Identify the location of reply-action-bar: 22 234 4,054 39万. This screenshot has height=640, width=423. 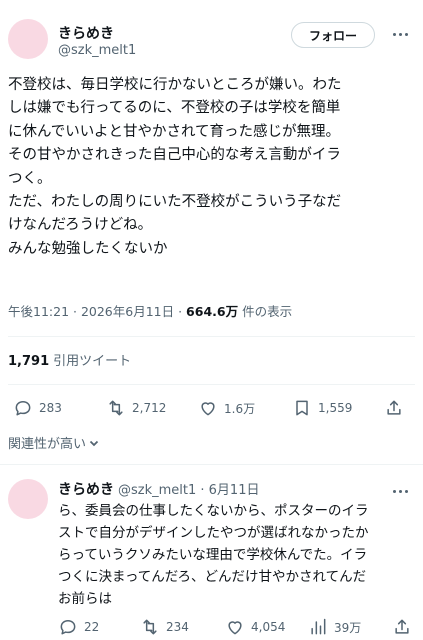
(211, 628).